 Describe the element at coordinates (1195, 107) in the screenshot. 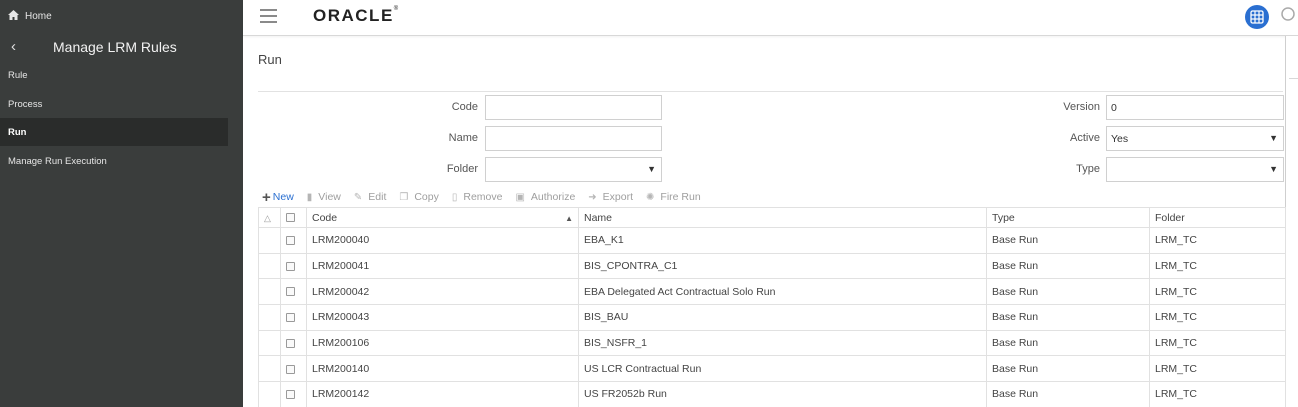

I see `version-input: 0` at that location.